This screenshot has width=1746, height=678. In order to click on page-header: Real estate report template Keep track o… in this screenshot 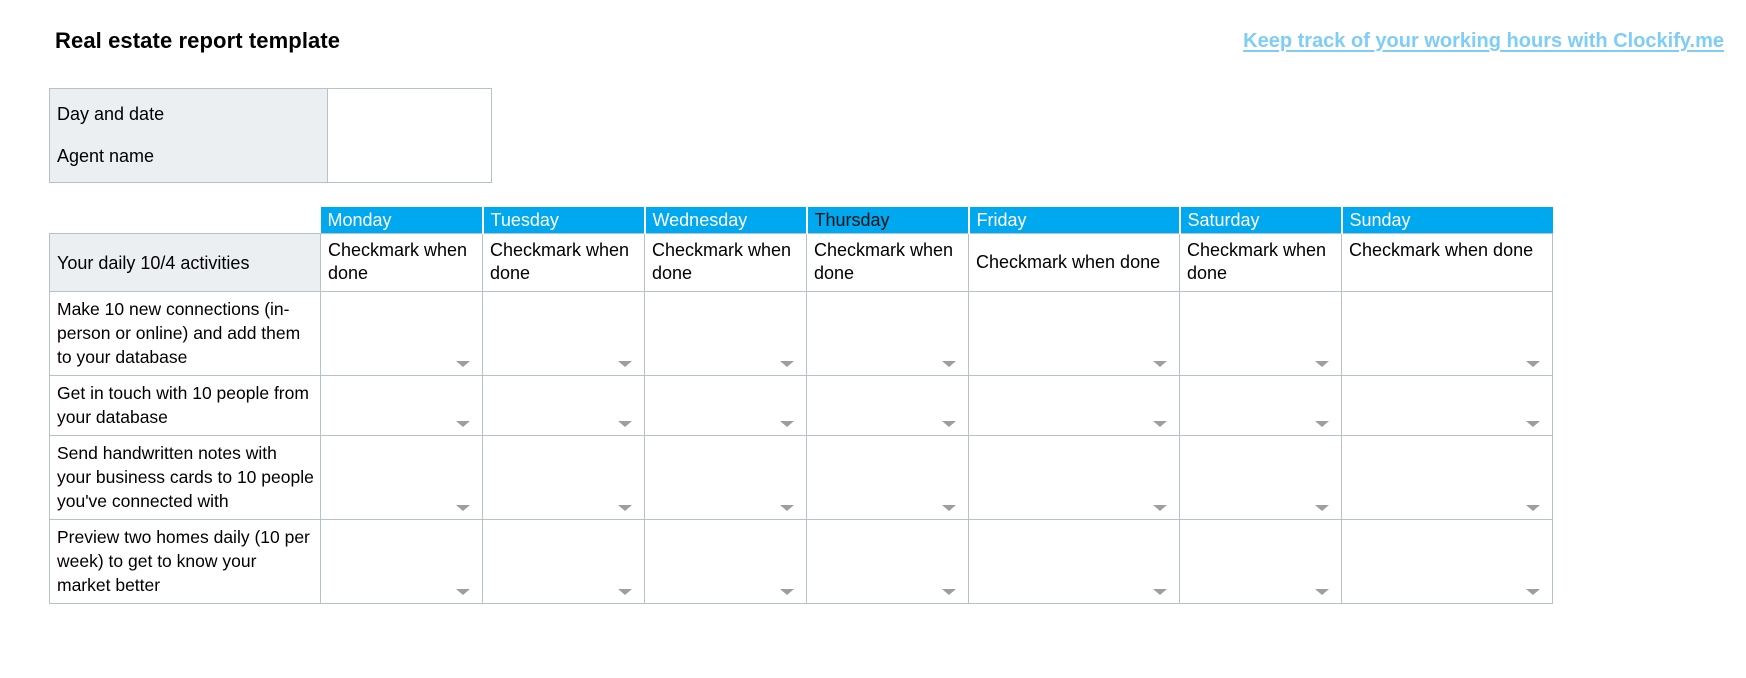, I will do `click(873, 36)`.